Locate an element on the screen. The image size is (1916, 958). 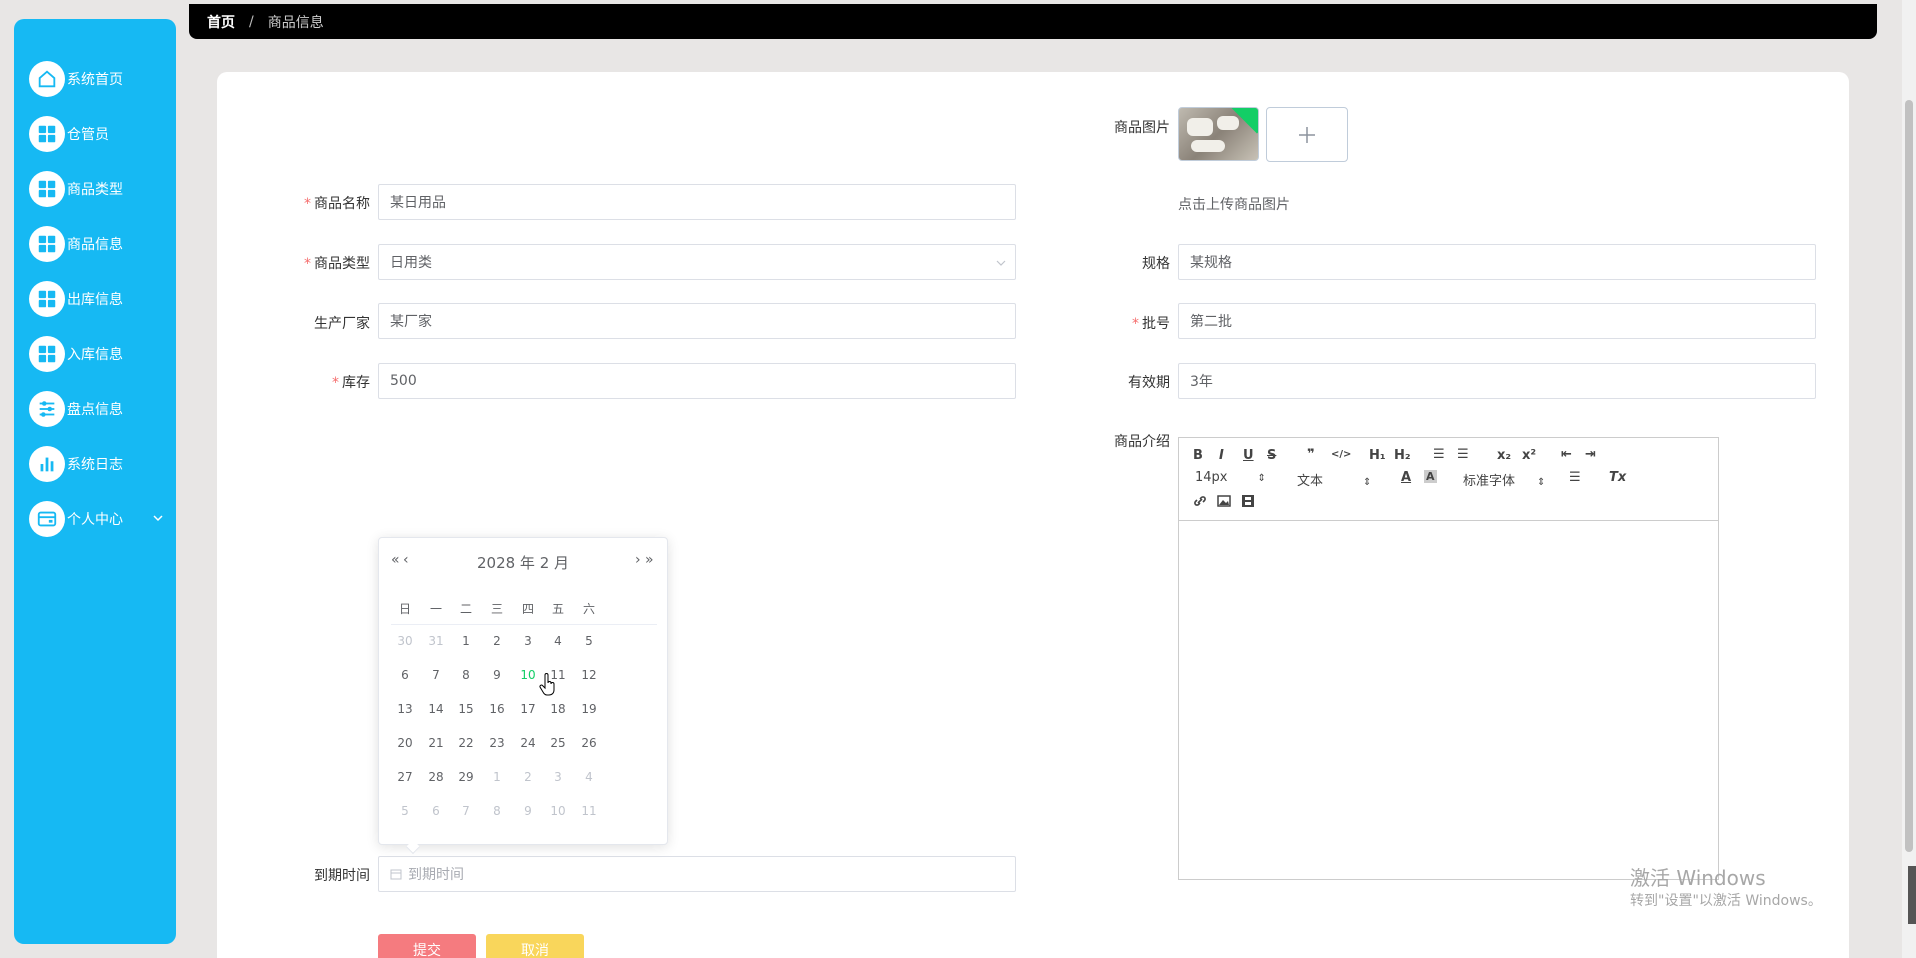
sidebar-item-goods-type: 商品类型 is located at coordinates (99, 189).